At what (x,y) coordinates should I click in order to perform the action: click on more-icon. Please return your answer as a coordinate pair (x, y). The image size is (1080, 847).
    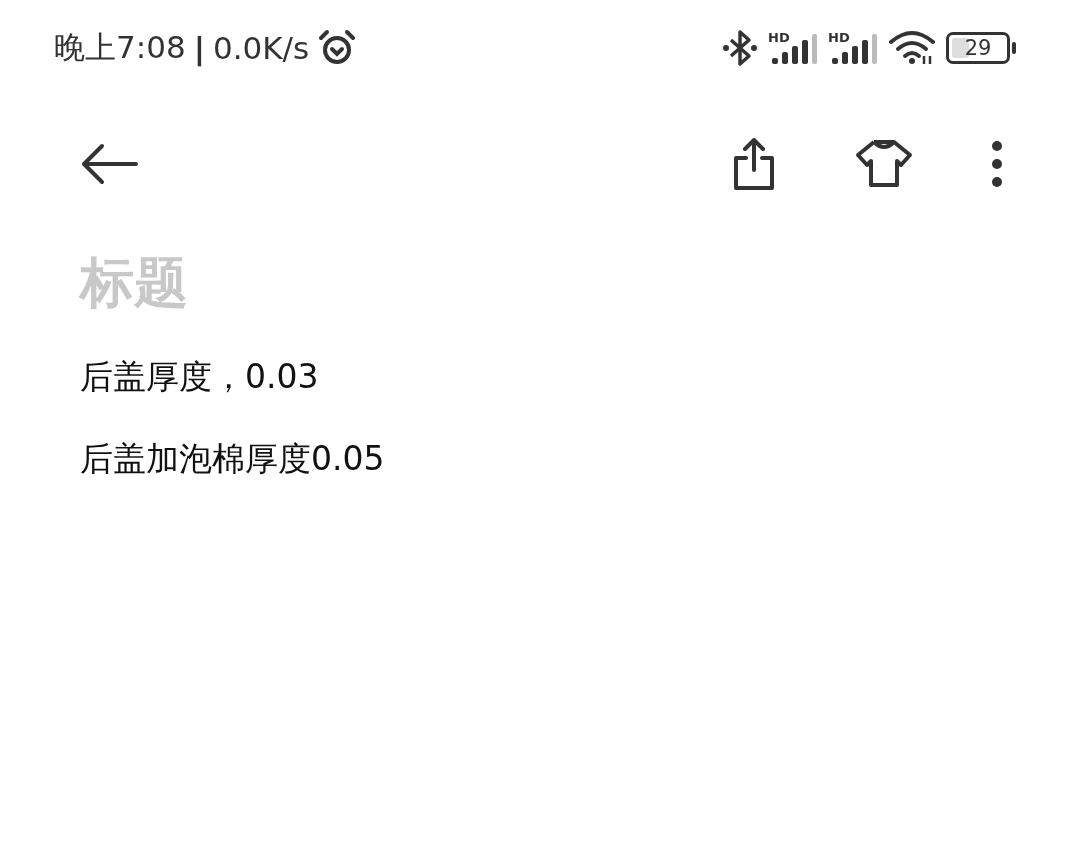
    Looking at the image, I should click on (997, 164).